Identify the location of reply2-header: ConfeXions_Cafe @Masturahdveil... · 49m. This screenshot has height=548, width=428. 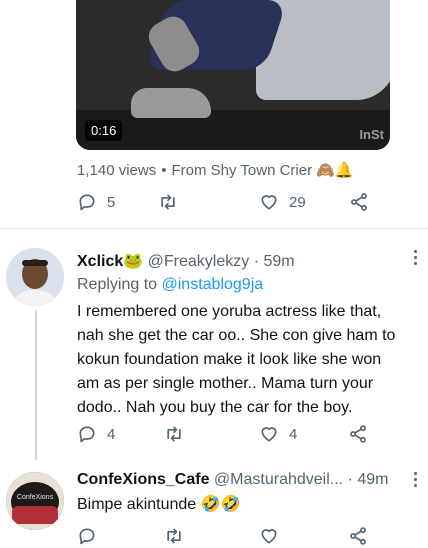
(232, 480).